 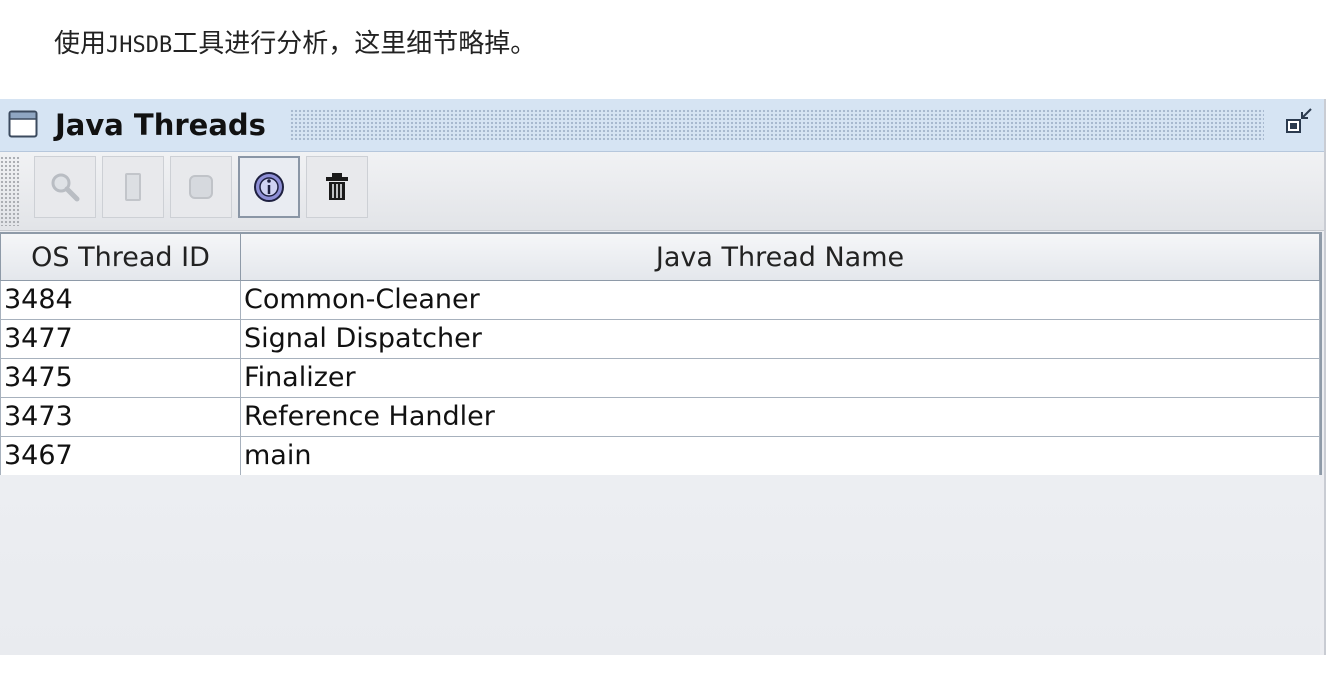 I want to click on find-button, so click(x=65, y=187).